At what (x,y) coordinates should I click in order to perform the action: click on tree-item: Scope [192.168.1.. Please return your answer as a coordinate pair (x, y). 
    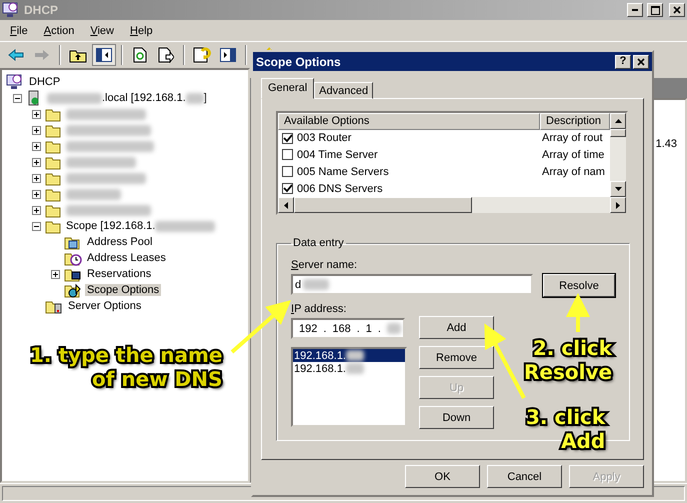
    Looking at the image, I should click on (141, 226).